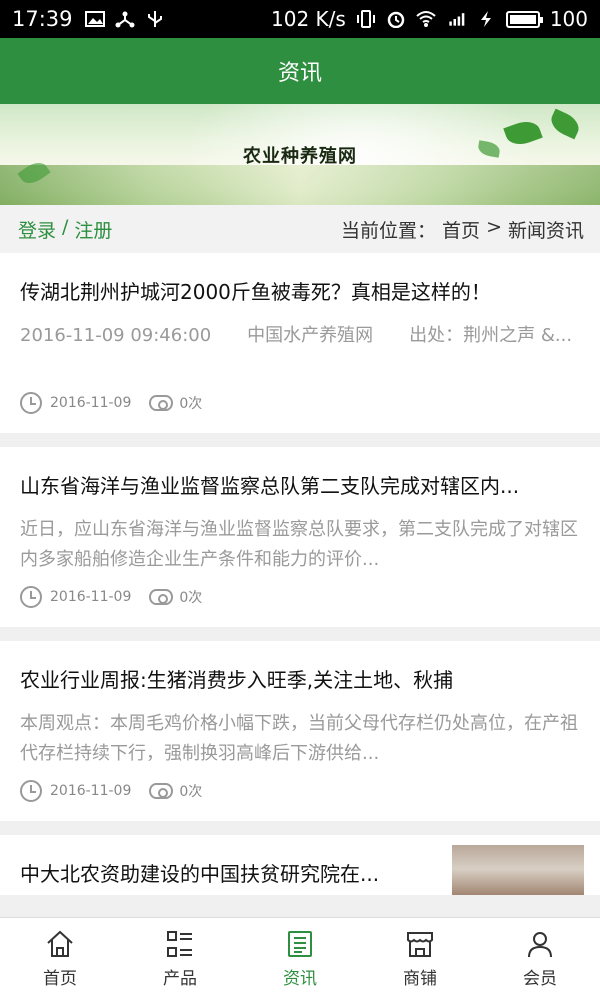 Image resolution: width=600 pixels, height=1000 pixels. I want to click on charging-icon, so click(485, 19).